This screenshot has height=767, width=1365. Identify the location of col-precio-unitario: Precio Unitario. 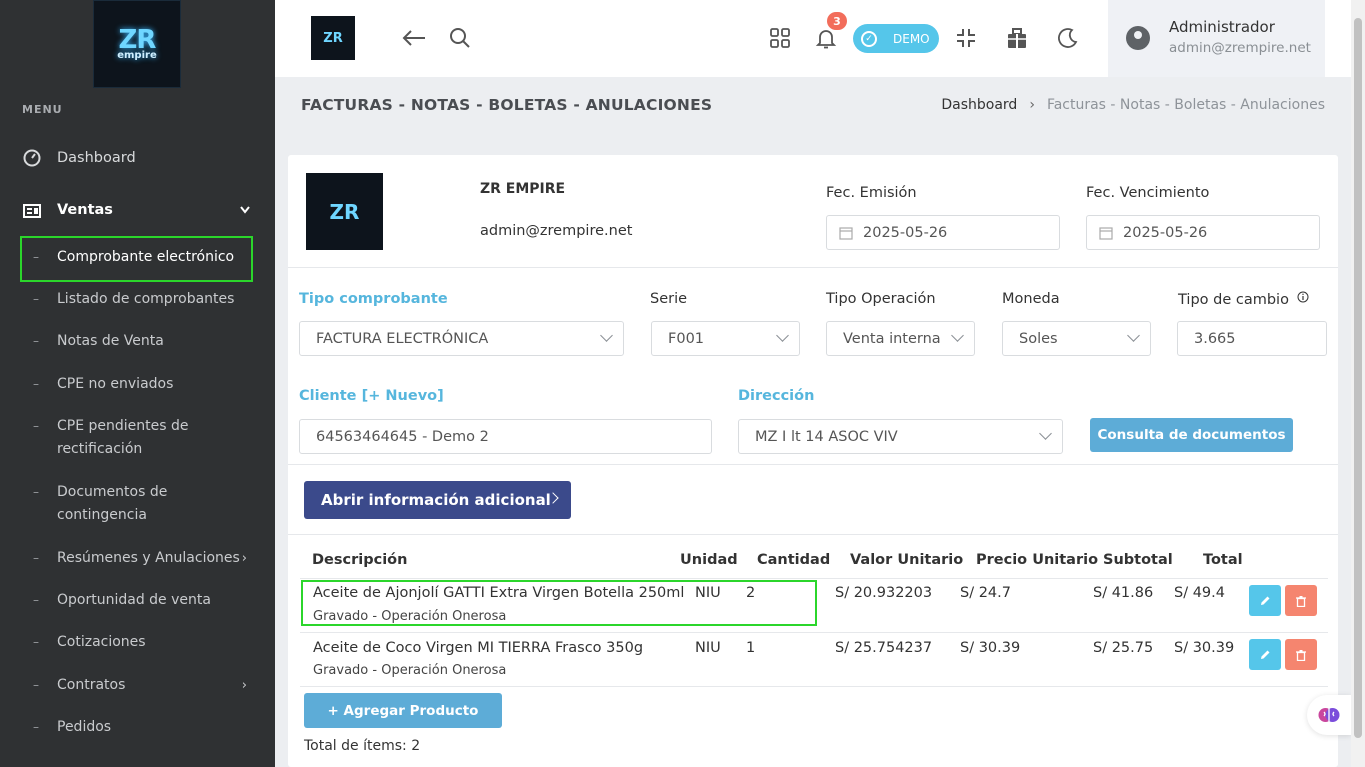
(1037, 560).